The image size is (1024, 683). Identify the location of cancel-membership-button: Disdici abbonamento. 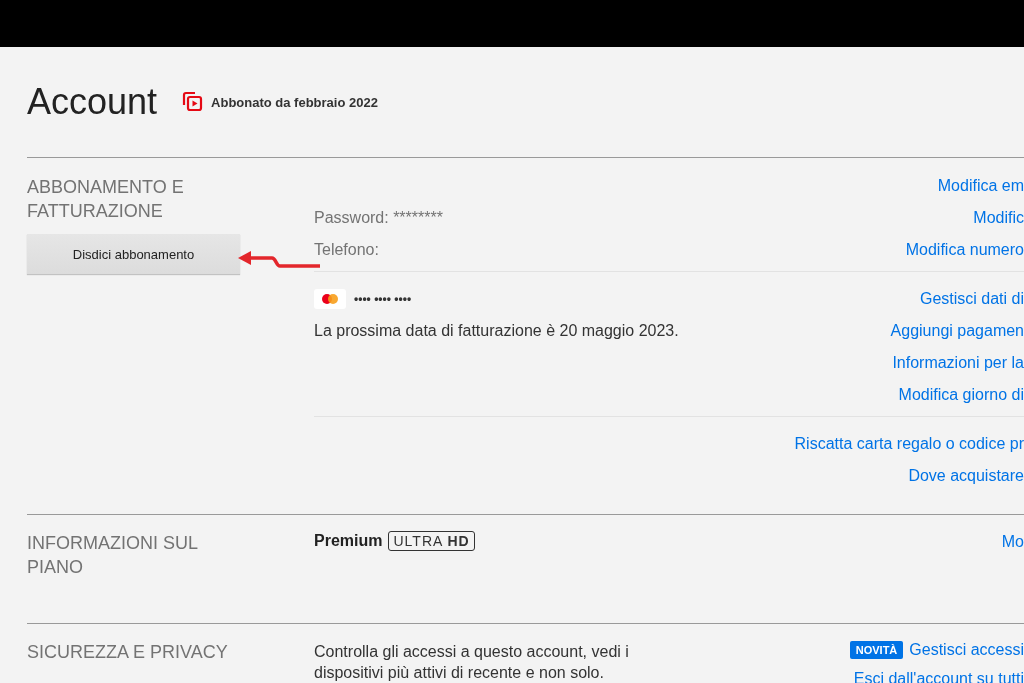
(133, 254).